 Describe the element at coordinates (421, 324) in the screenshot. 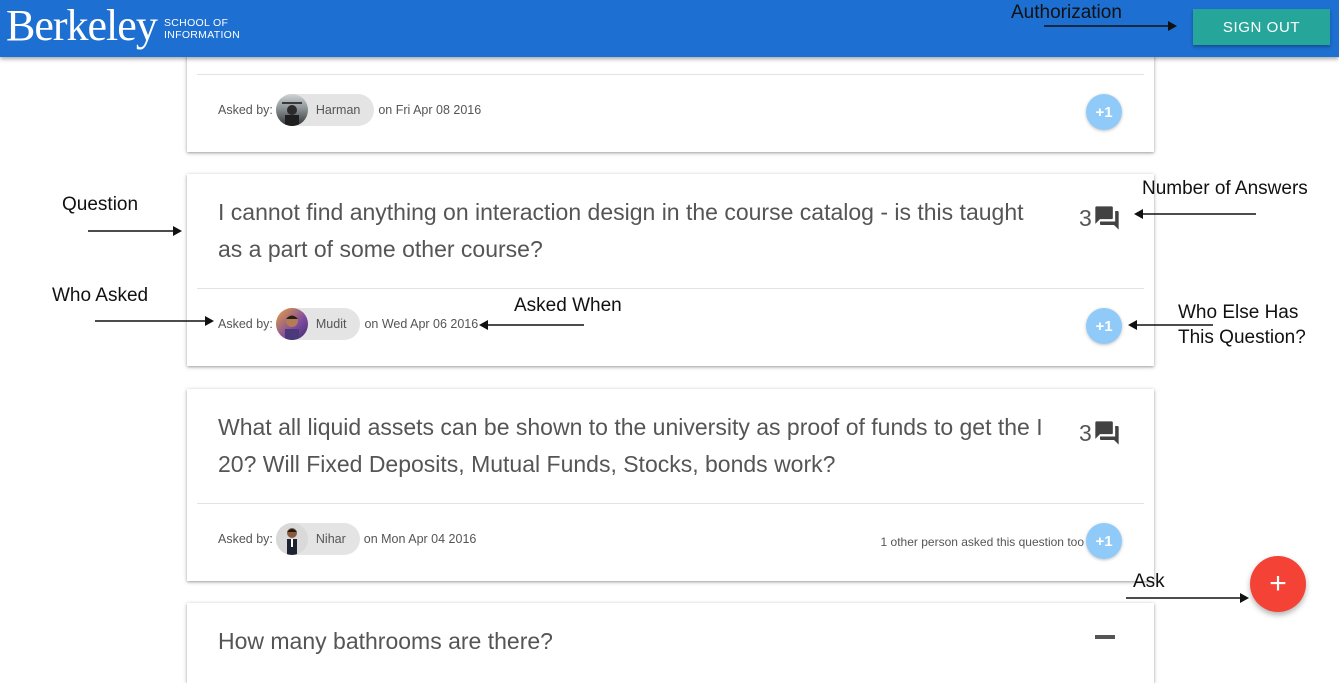

I see `asked-date: on Wed Apr 06 2016` at that location.